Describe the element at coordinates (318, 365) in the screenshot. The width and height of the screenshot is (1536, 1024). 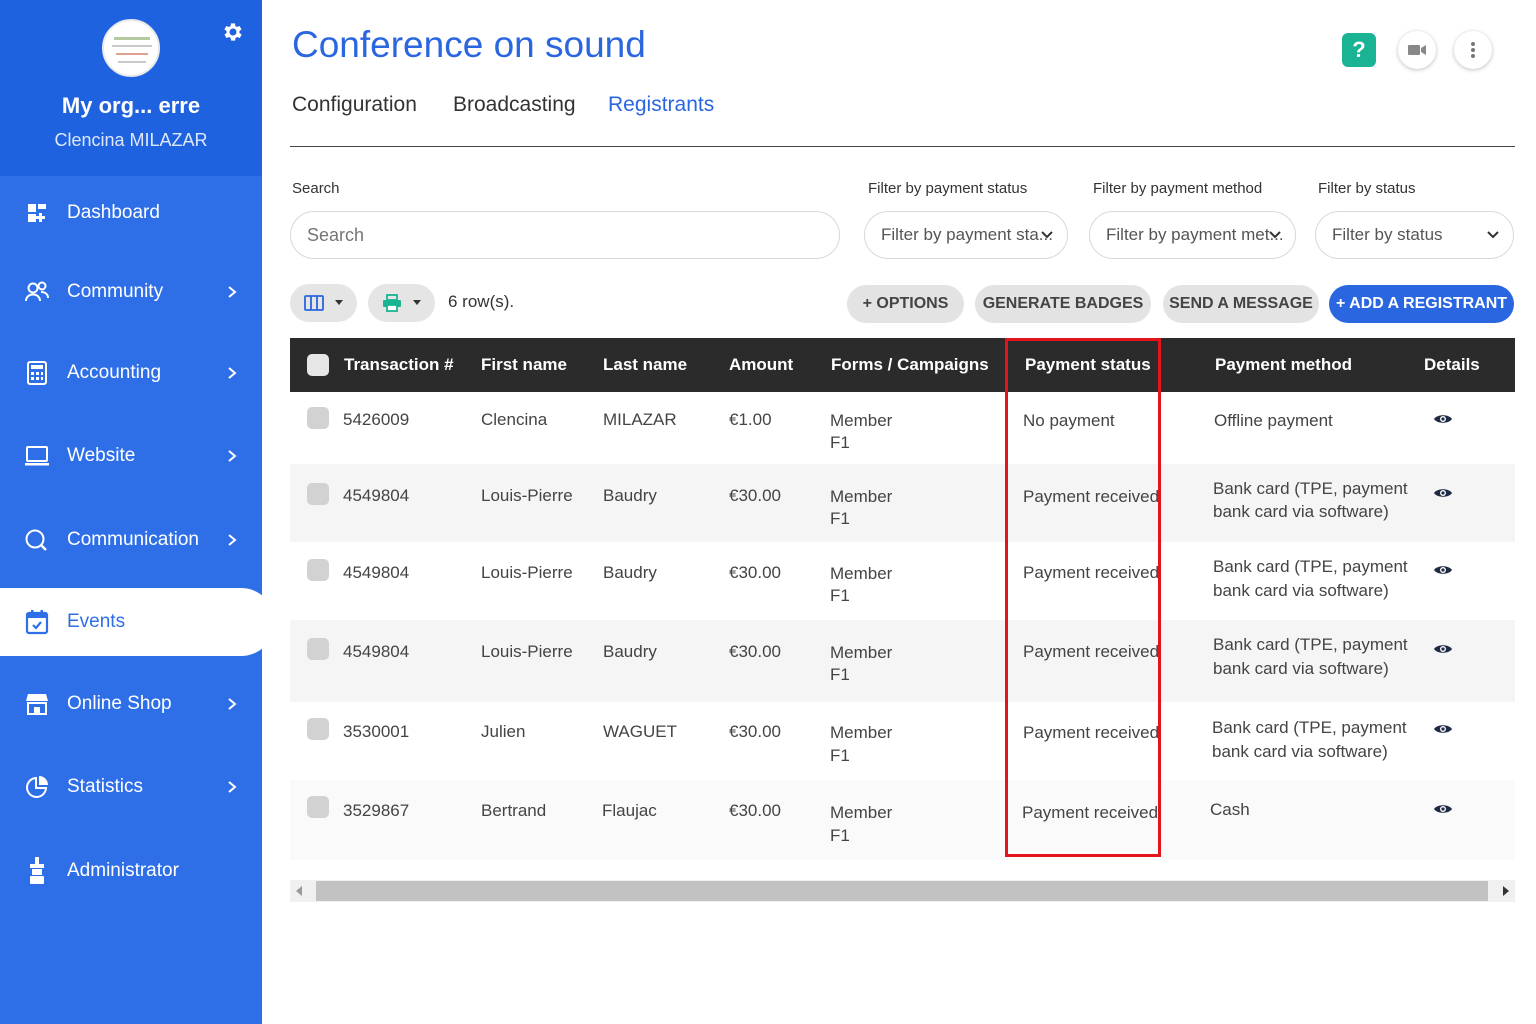
I see `select-all-checkbox` at that location.